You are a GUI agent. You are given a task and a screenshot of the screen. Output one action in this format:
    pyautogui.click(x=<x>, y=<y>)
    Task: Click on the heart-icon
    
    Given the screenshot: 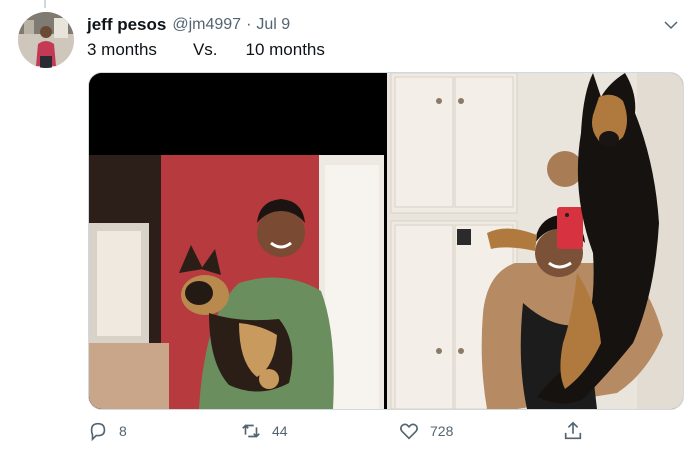 What is the action you would take?
    pyautogui.click(x=409, y=431)
    